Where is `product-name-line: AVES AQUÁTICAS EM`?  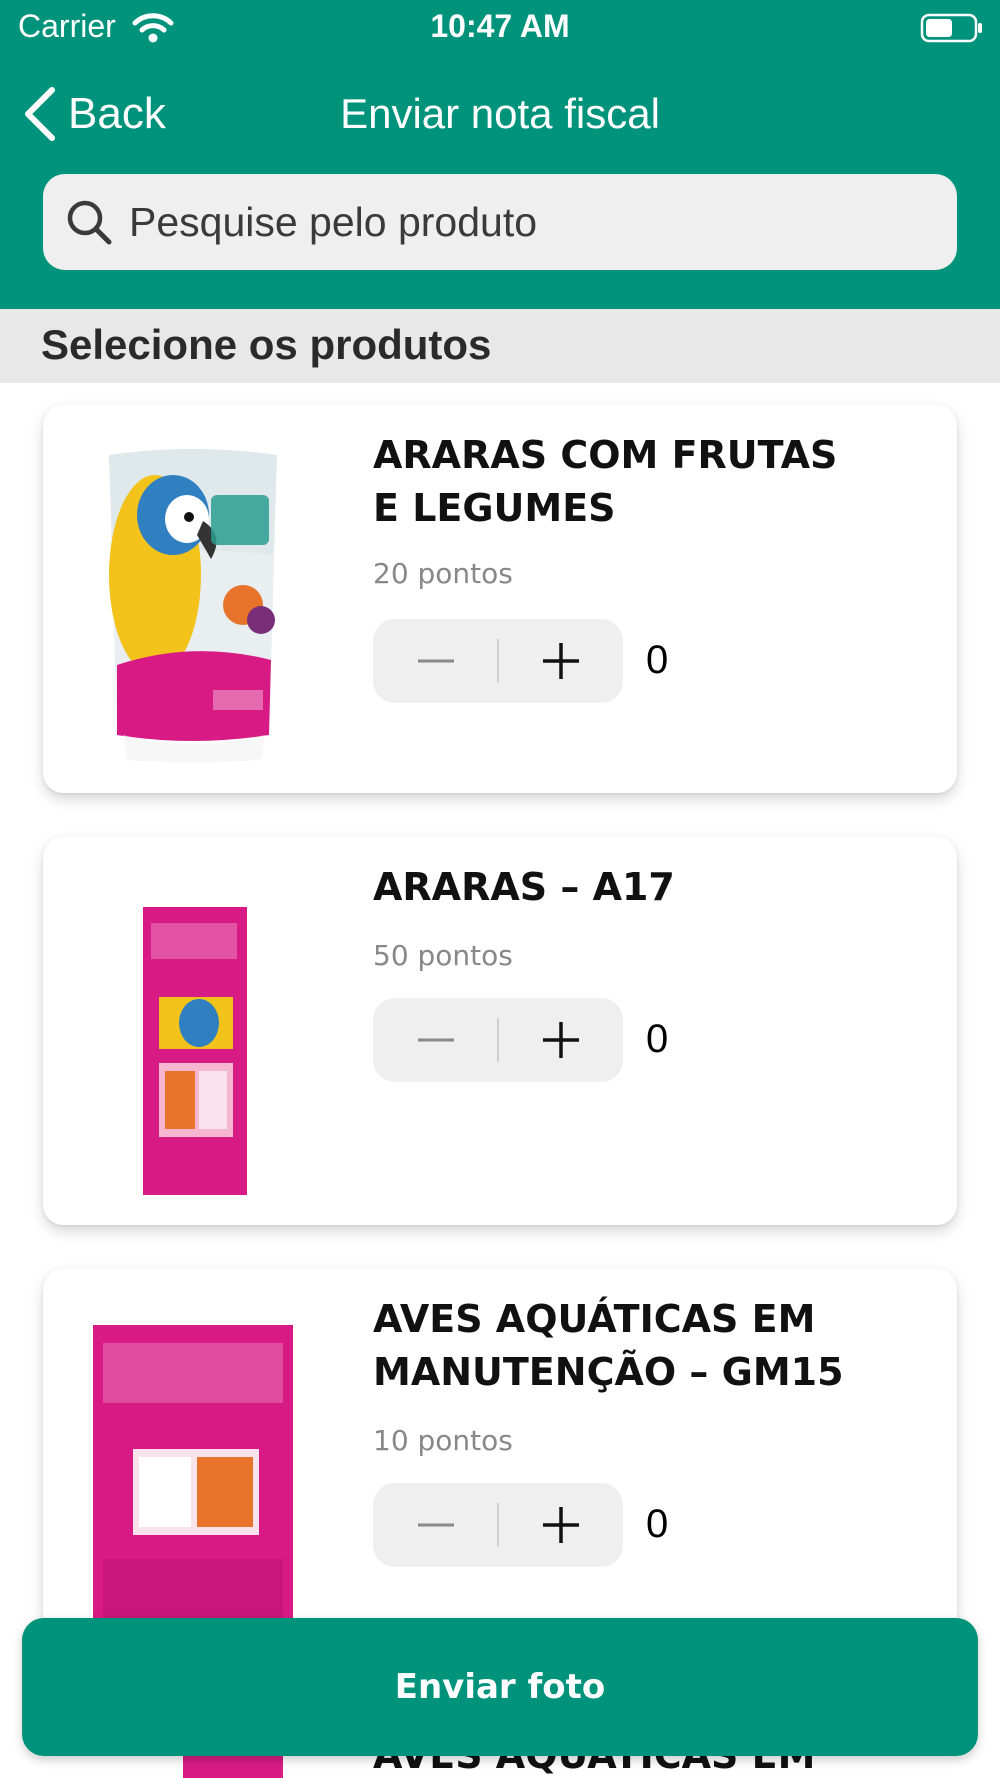 product-name-line: AVES AQUÁTICAS EM is located at coordinates (594, 1319).